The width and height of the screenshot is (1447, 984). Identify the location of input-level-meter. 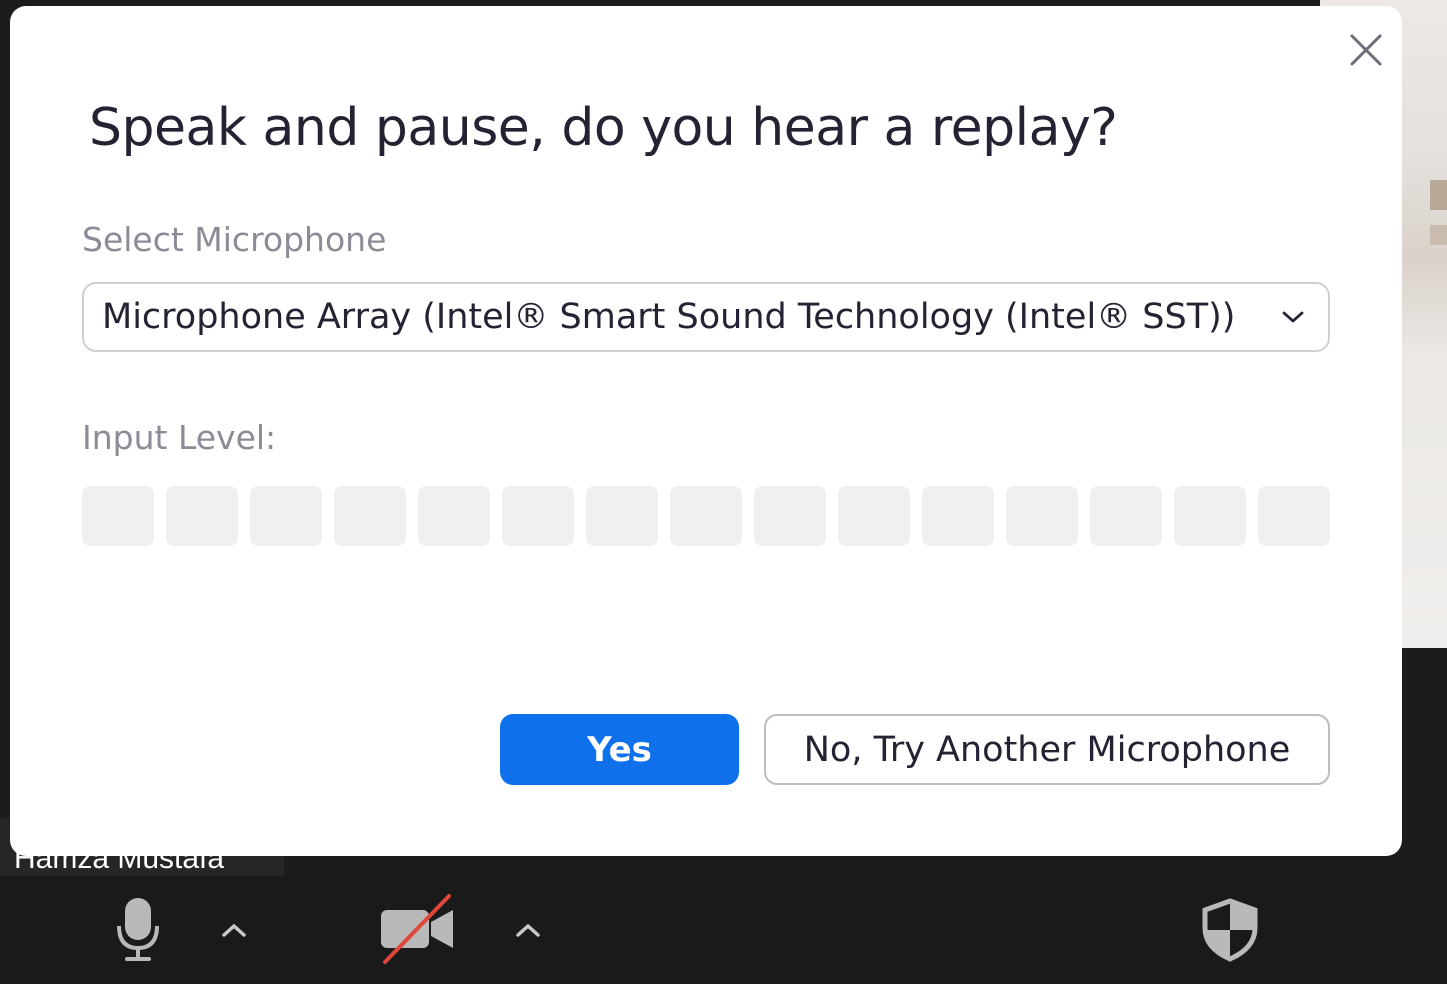
(707, 516).